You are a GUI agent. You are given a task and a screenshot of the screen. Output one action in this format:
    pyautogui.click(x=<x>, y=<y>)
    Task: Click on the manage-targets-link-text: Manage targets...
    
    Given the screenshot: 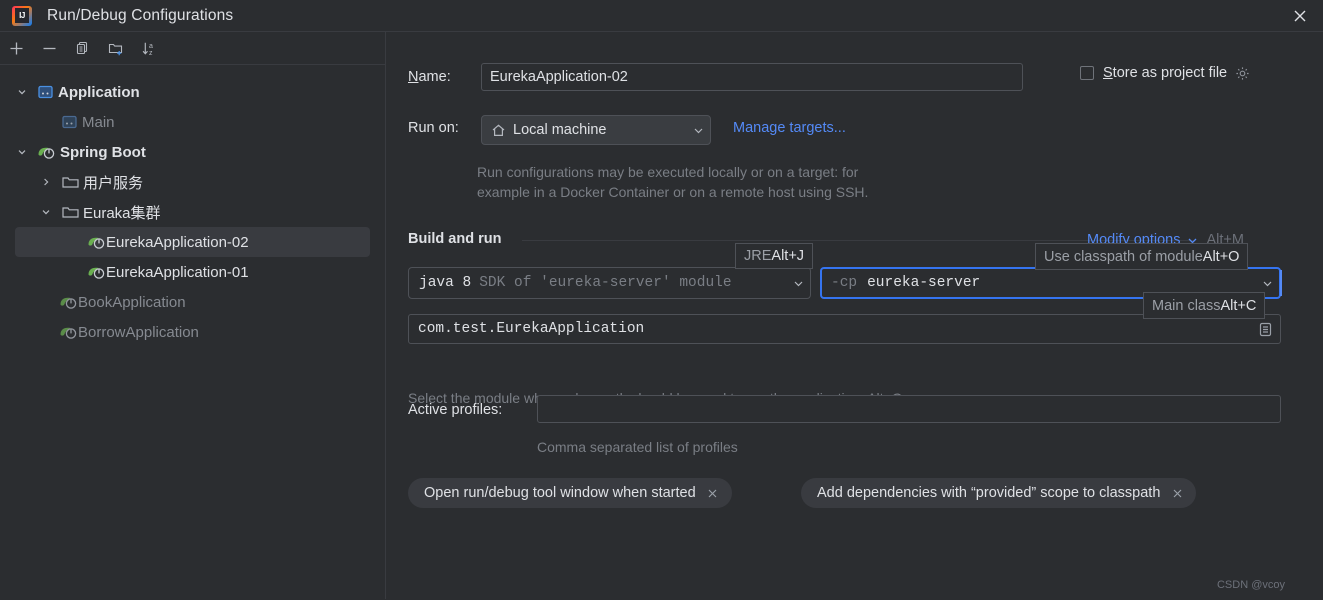 What is the action you would take?
    pyautogui.click(x=789, y=128)
    